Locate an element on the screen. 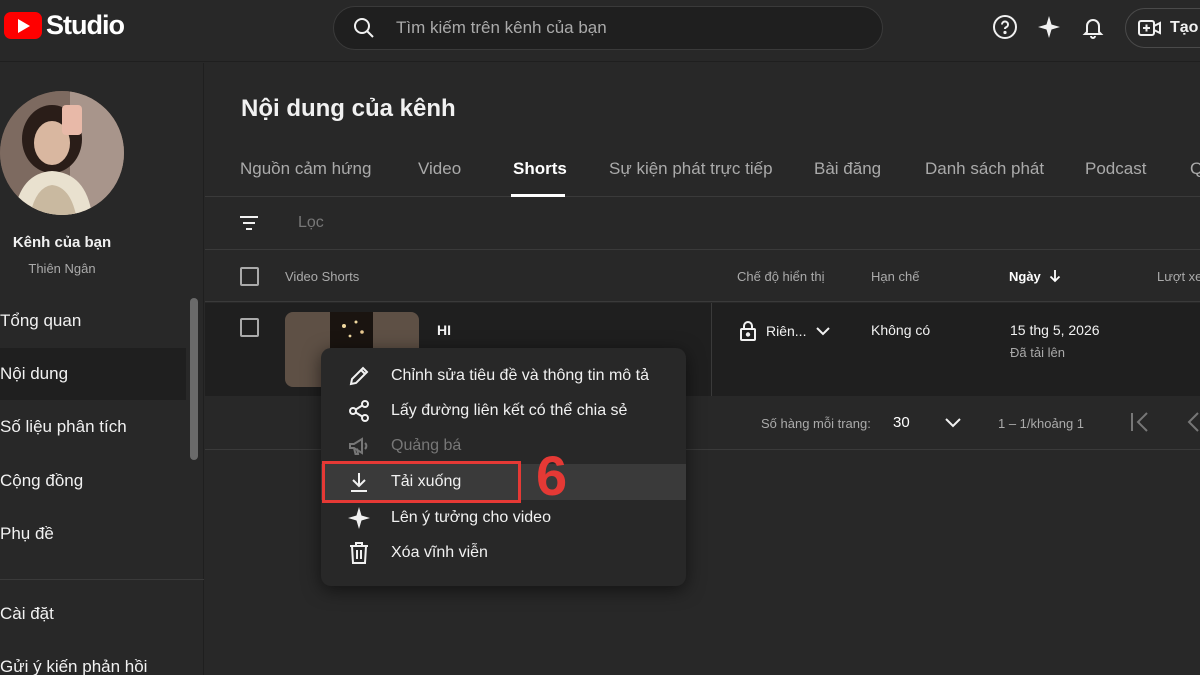 The height and width of the screenshot is (675, 1200). sidebar-item-label: Tổng quan is located at coordinates (41, 320).